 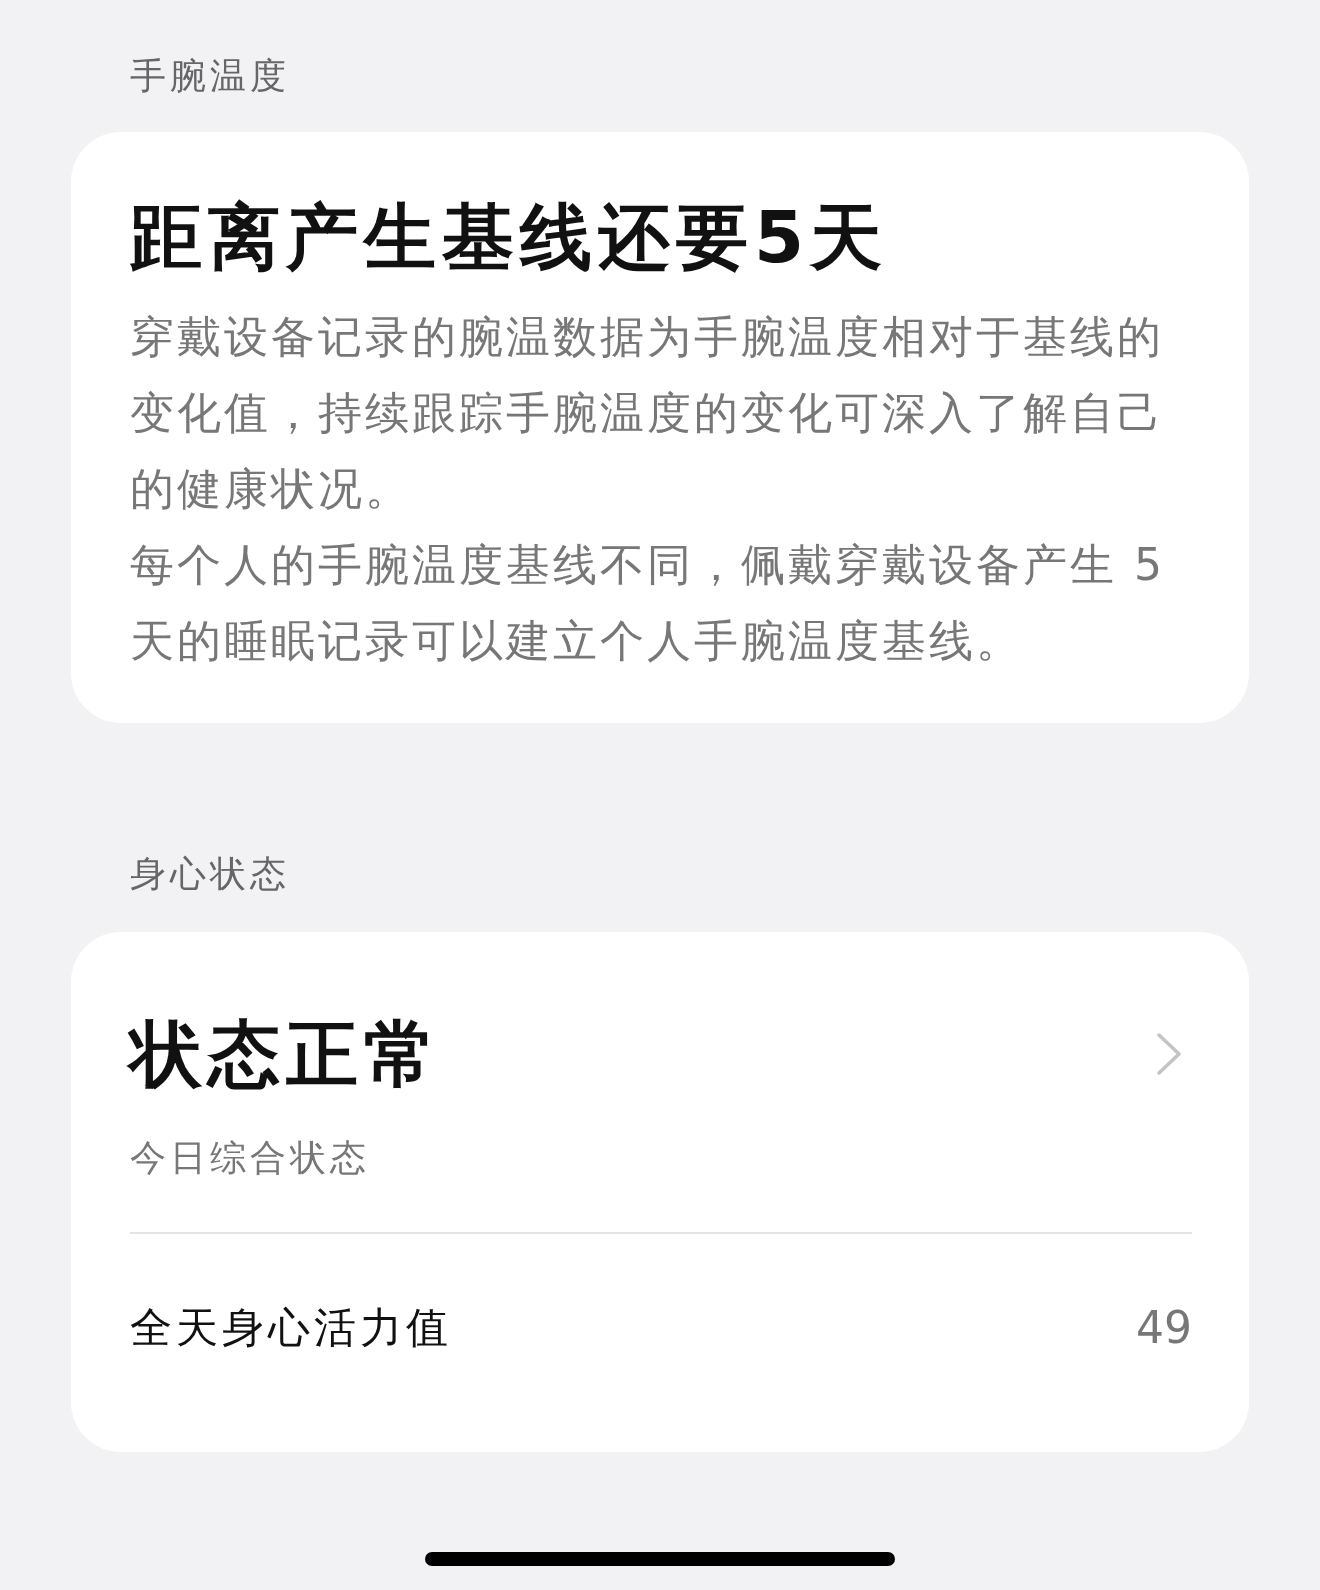 I want to click on section-title: 身心状态, so click(x=210, y=874).